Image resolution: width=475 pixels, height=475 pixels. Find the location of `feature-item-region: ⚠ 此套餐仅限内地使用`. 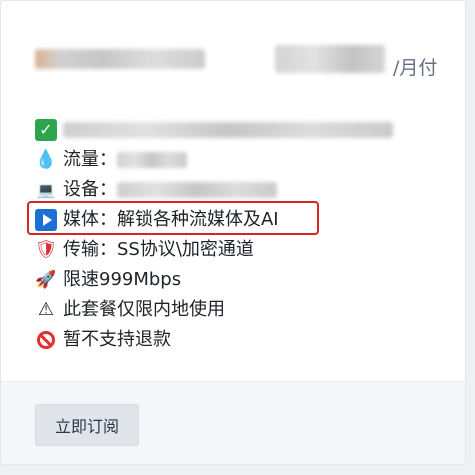

feature-item-region: ⚠ 此套餐仅限内地使用 is located at coordinates (245, 310).